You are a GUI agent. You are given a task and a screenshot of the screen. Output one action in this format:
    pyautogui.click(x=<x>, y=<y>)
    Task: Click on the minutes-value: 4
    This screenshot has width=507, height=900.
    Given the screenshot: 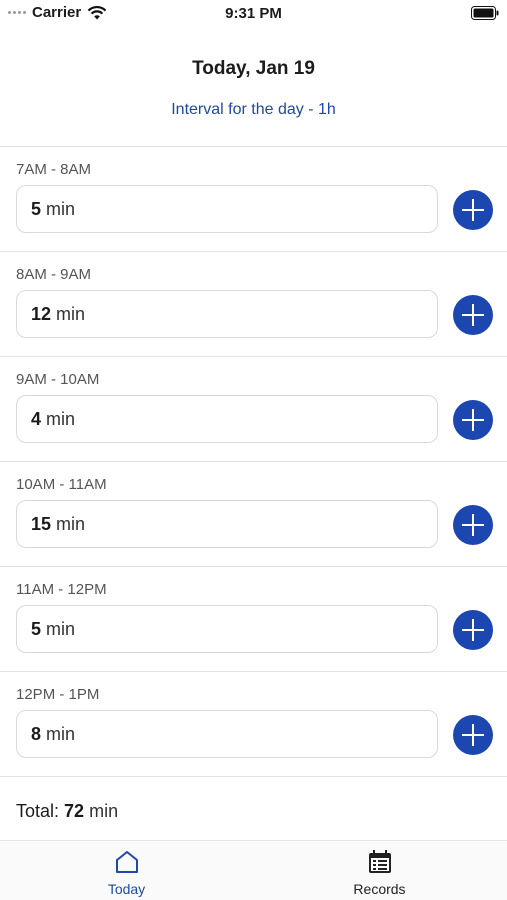 What is the action you would take?
    pyautogui.click(x=36, y=418)
    